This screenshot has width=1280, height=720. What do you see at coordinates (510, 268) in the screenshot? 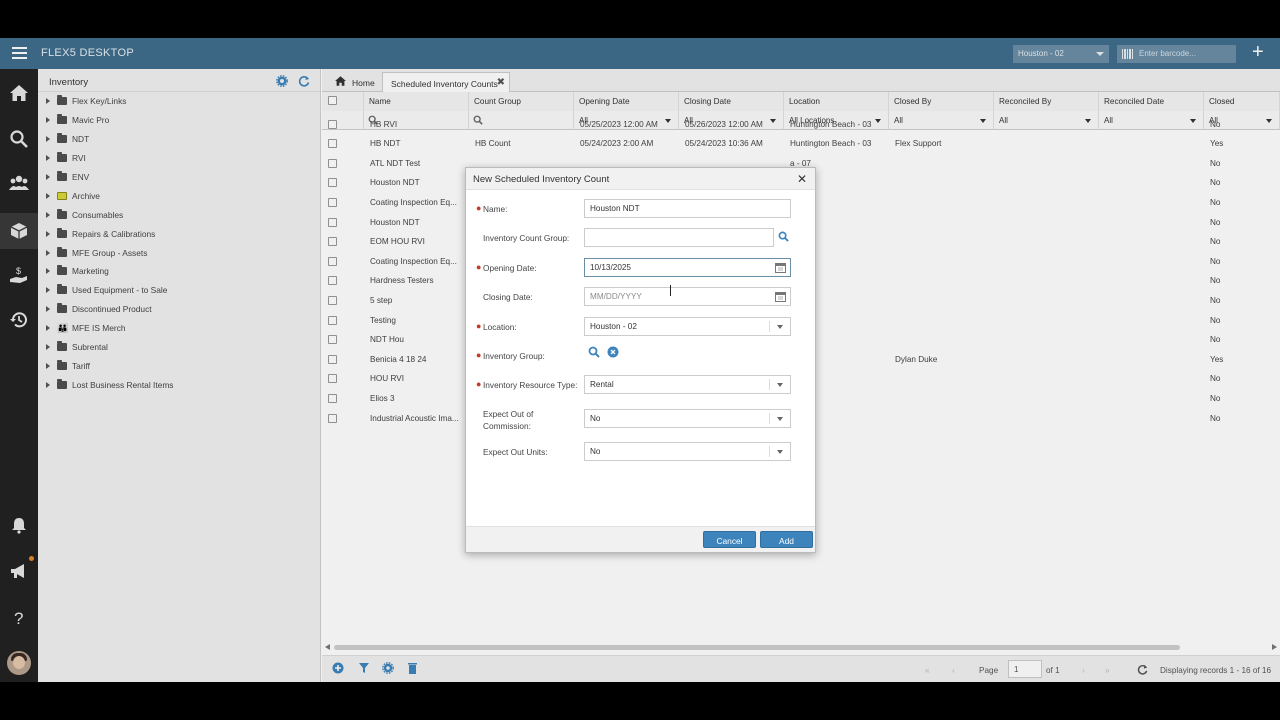
I see `opening-date-label: Opening Date:` at bounding box center [510, 268].